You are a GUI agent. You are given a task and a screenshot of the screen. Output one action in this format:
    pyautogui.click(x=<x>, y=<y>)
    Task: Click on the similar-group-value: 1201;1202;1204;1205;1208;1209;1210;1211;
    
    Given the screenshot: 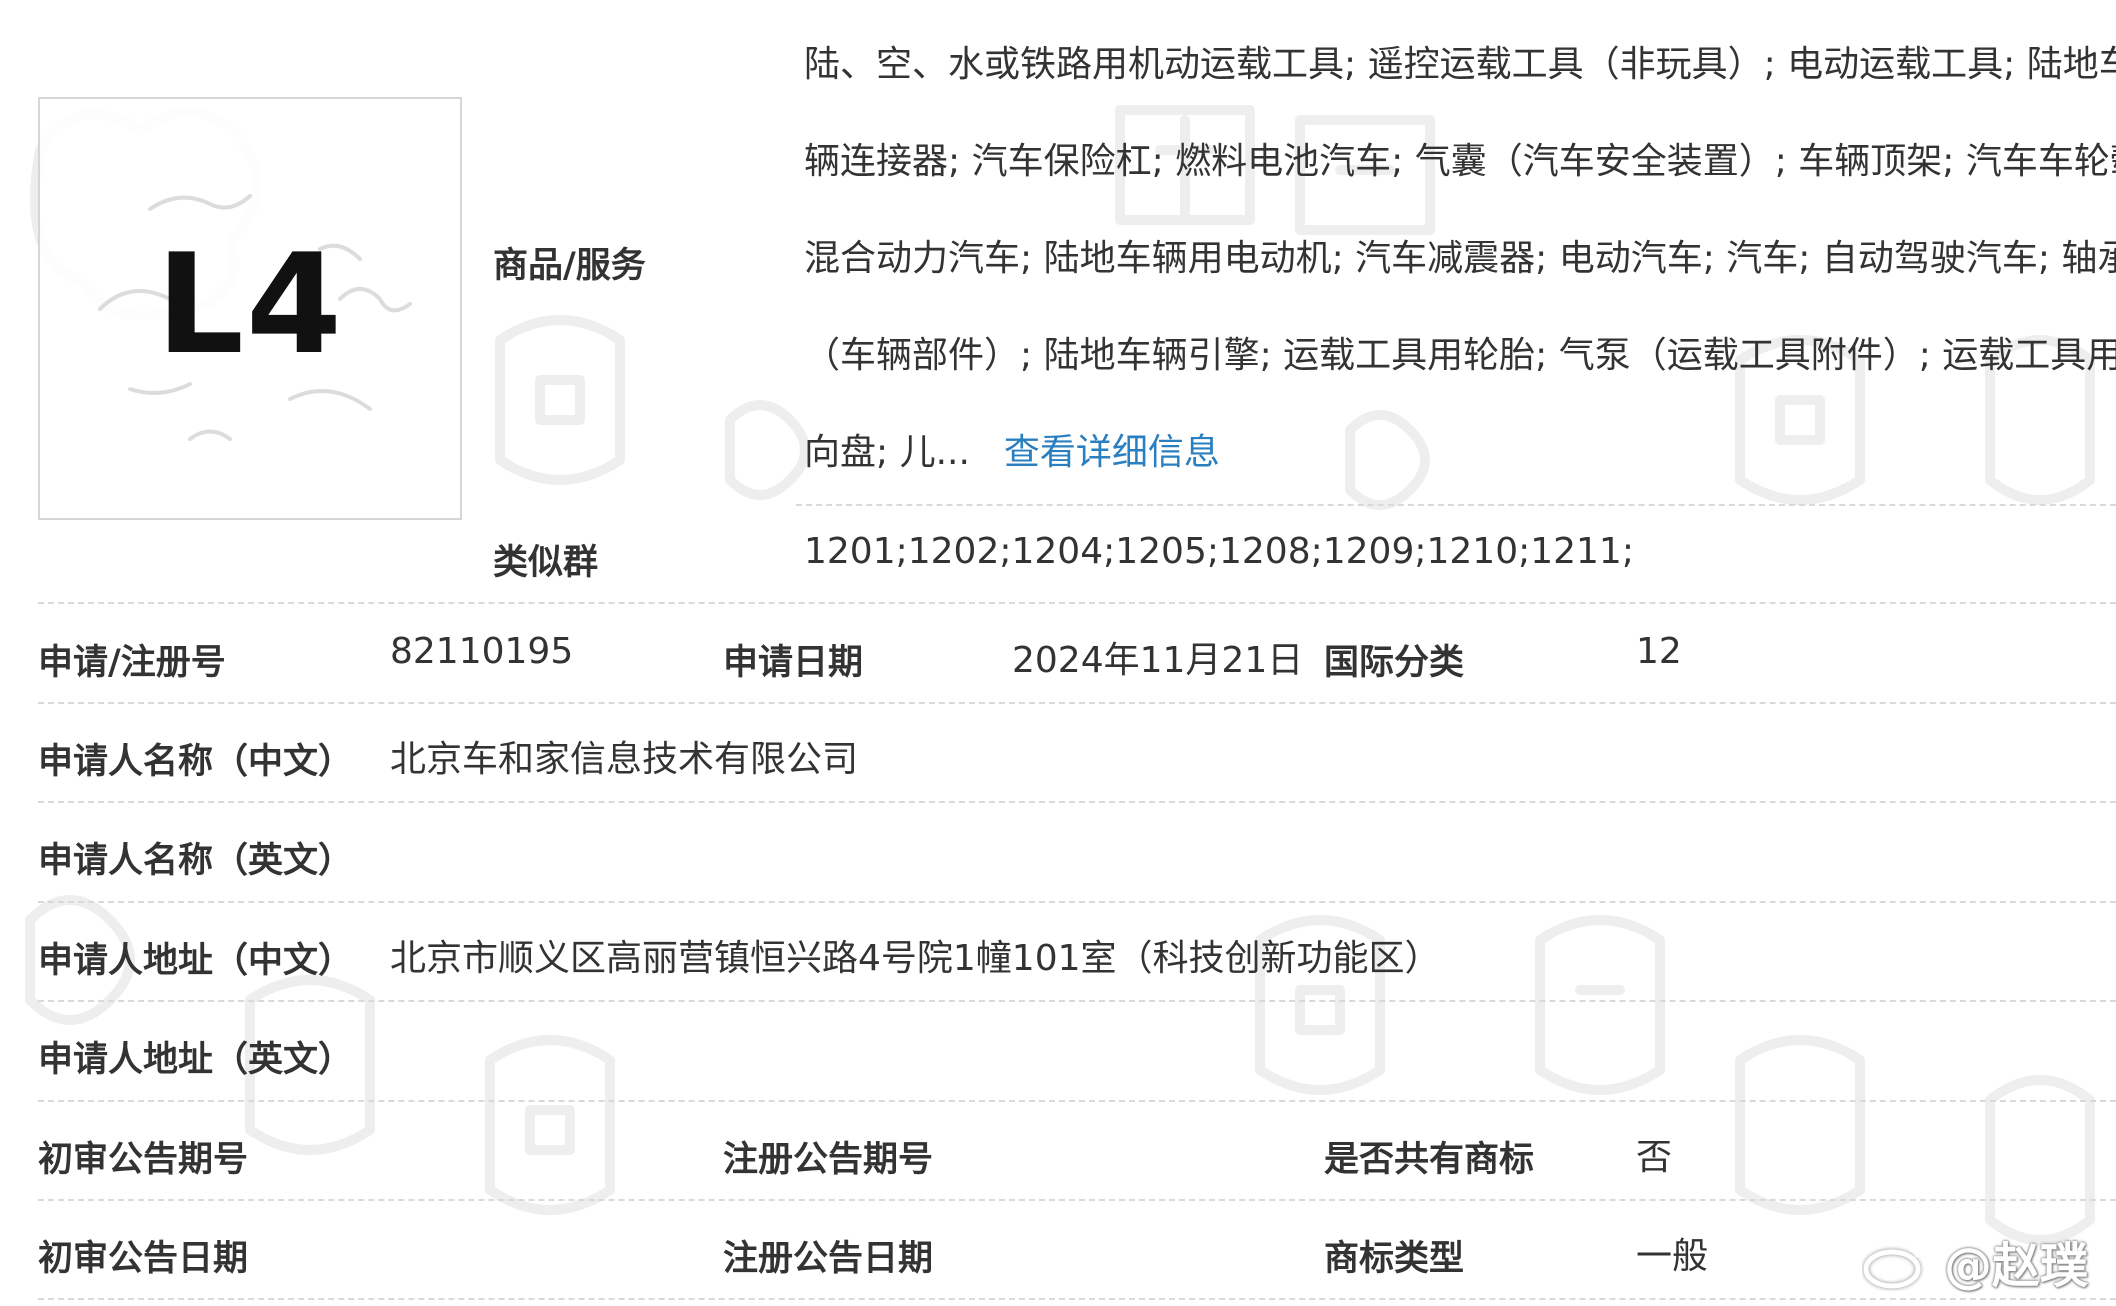 What is the action you would take?
    pyautogui.click(x=1219, y=551)
    